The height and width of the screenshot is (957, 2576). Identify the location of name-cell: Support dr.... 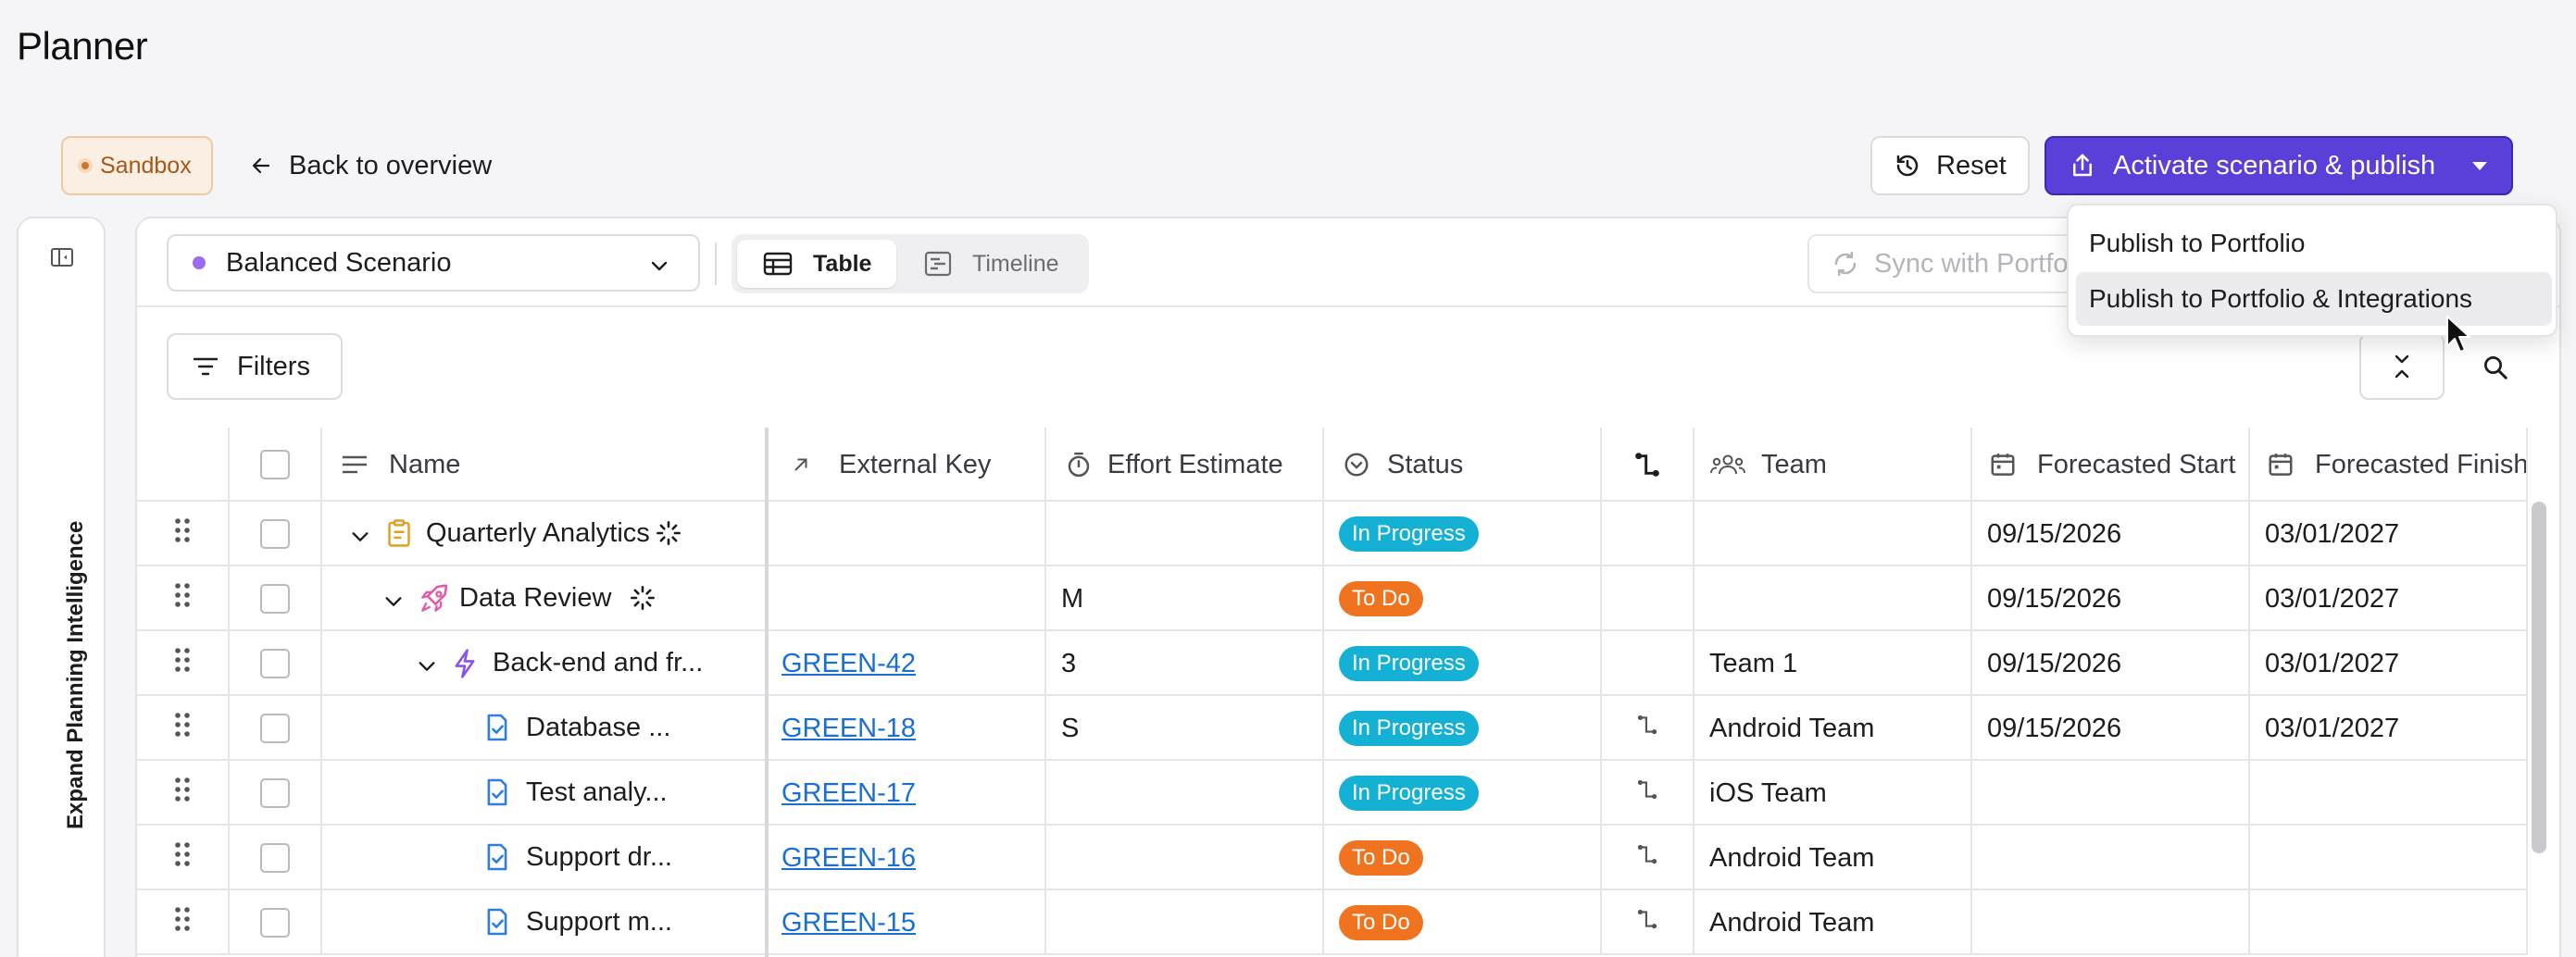
(543, 858).